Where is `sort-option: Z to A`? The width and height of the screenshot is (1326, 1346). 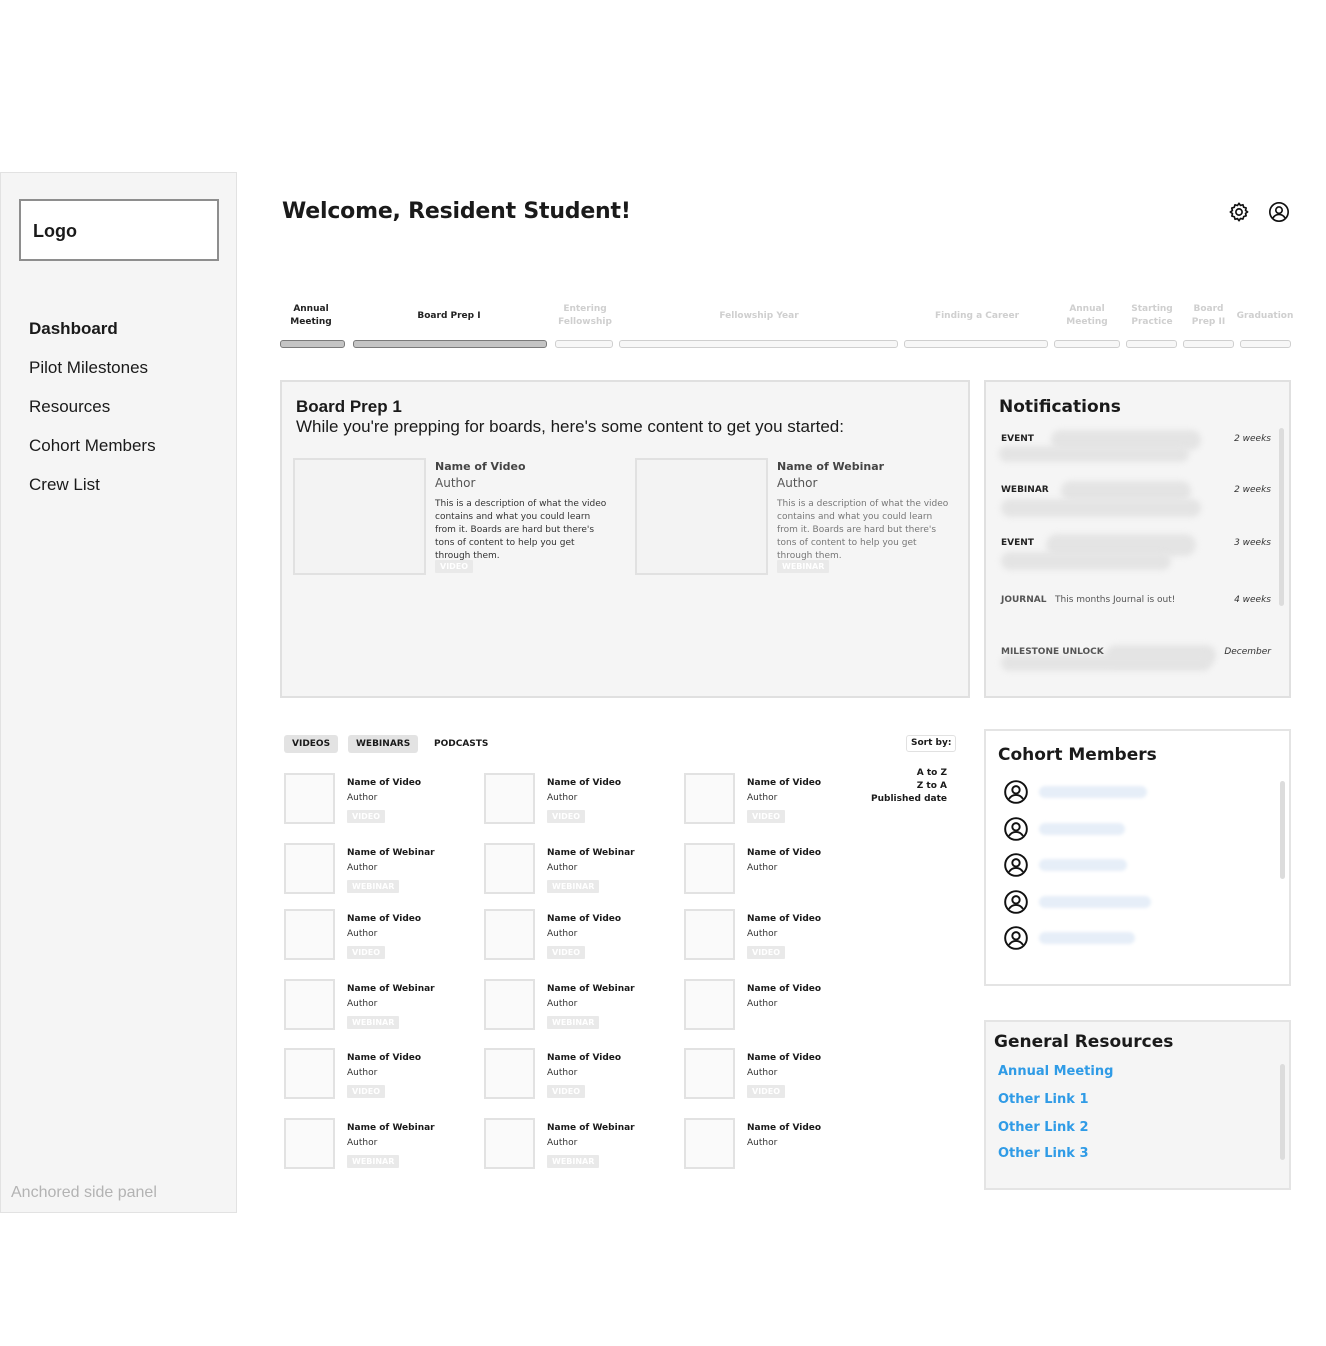 sort-option: Z to A is located at coordinates (932, 786).